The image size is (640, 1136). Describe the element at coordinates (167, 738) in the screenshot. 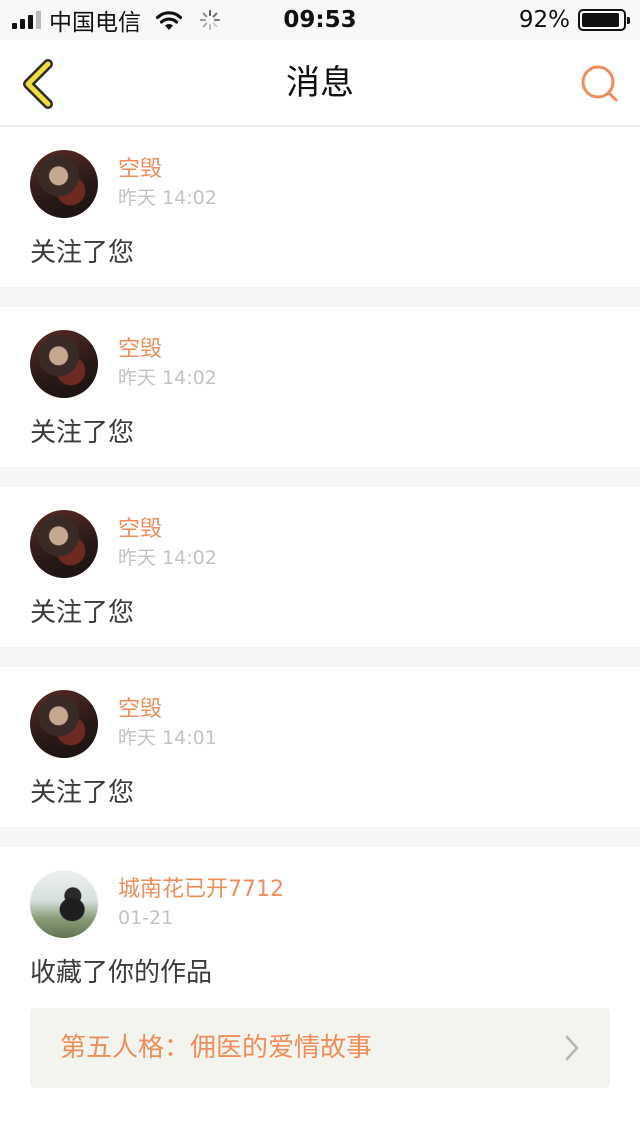

I see `timestamp: 昨天 14:01` at that location.